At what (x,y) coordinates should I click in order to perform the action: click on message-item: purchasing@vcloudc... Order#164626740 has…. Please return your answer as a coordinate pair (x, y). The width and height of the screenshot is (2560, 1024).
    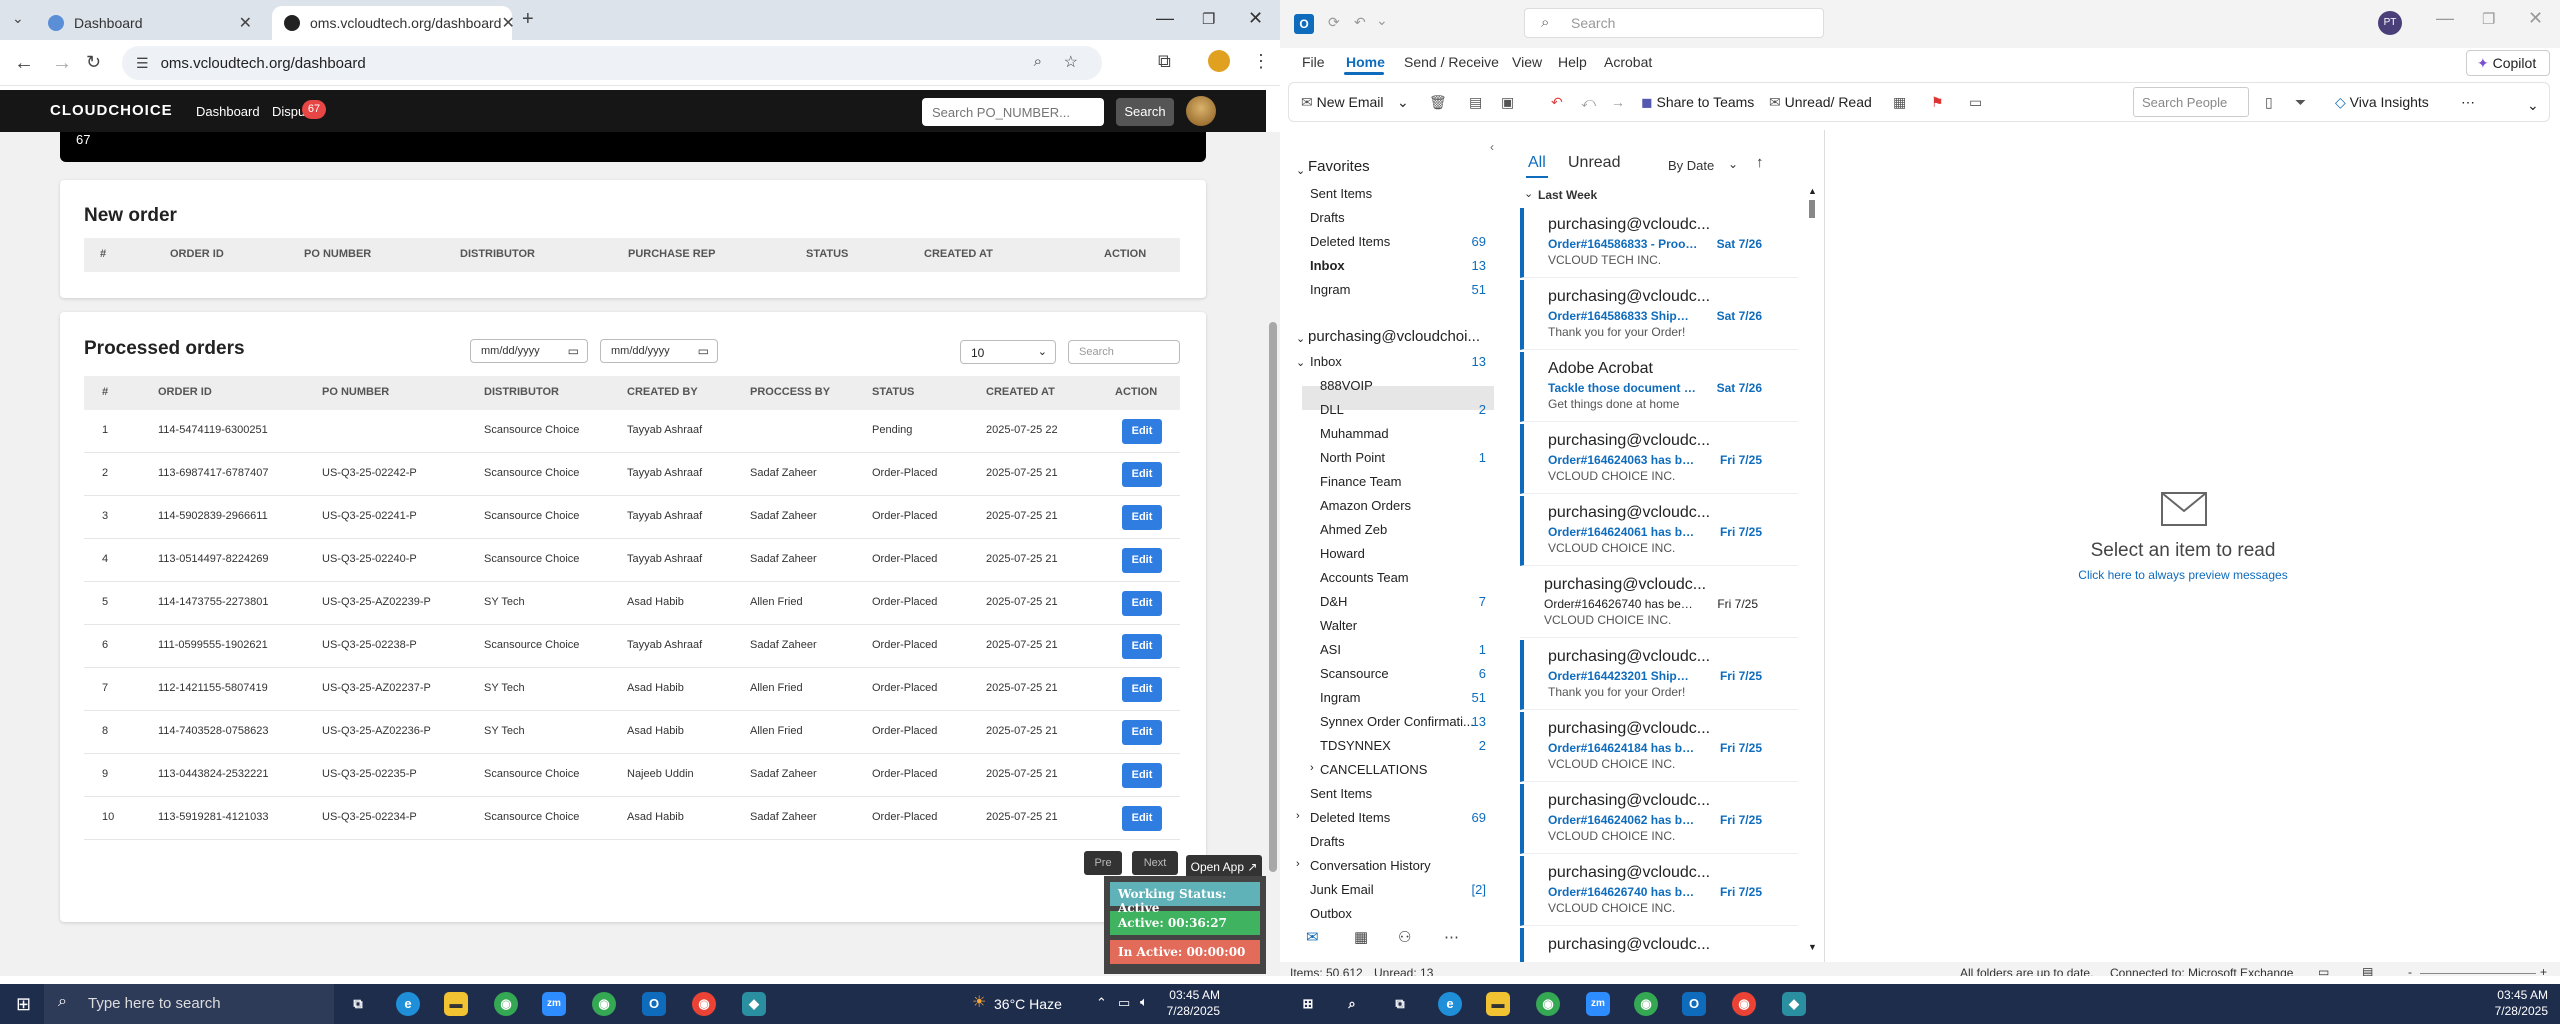
    Looking at the image, I should click on (1659, 603).